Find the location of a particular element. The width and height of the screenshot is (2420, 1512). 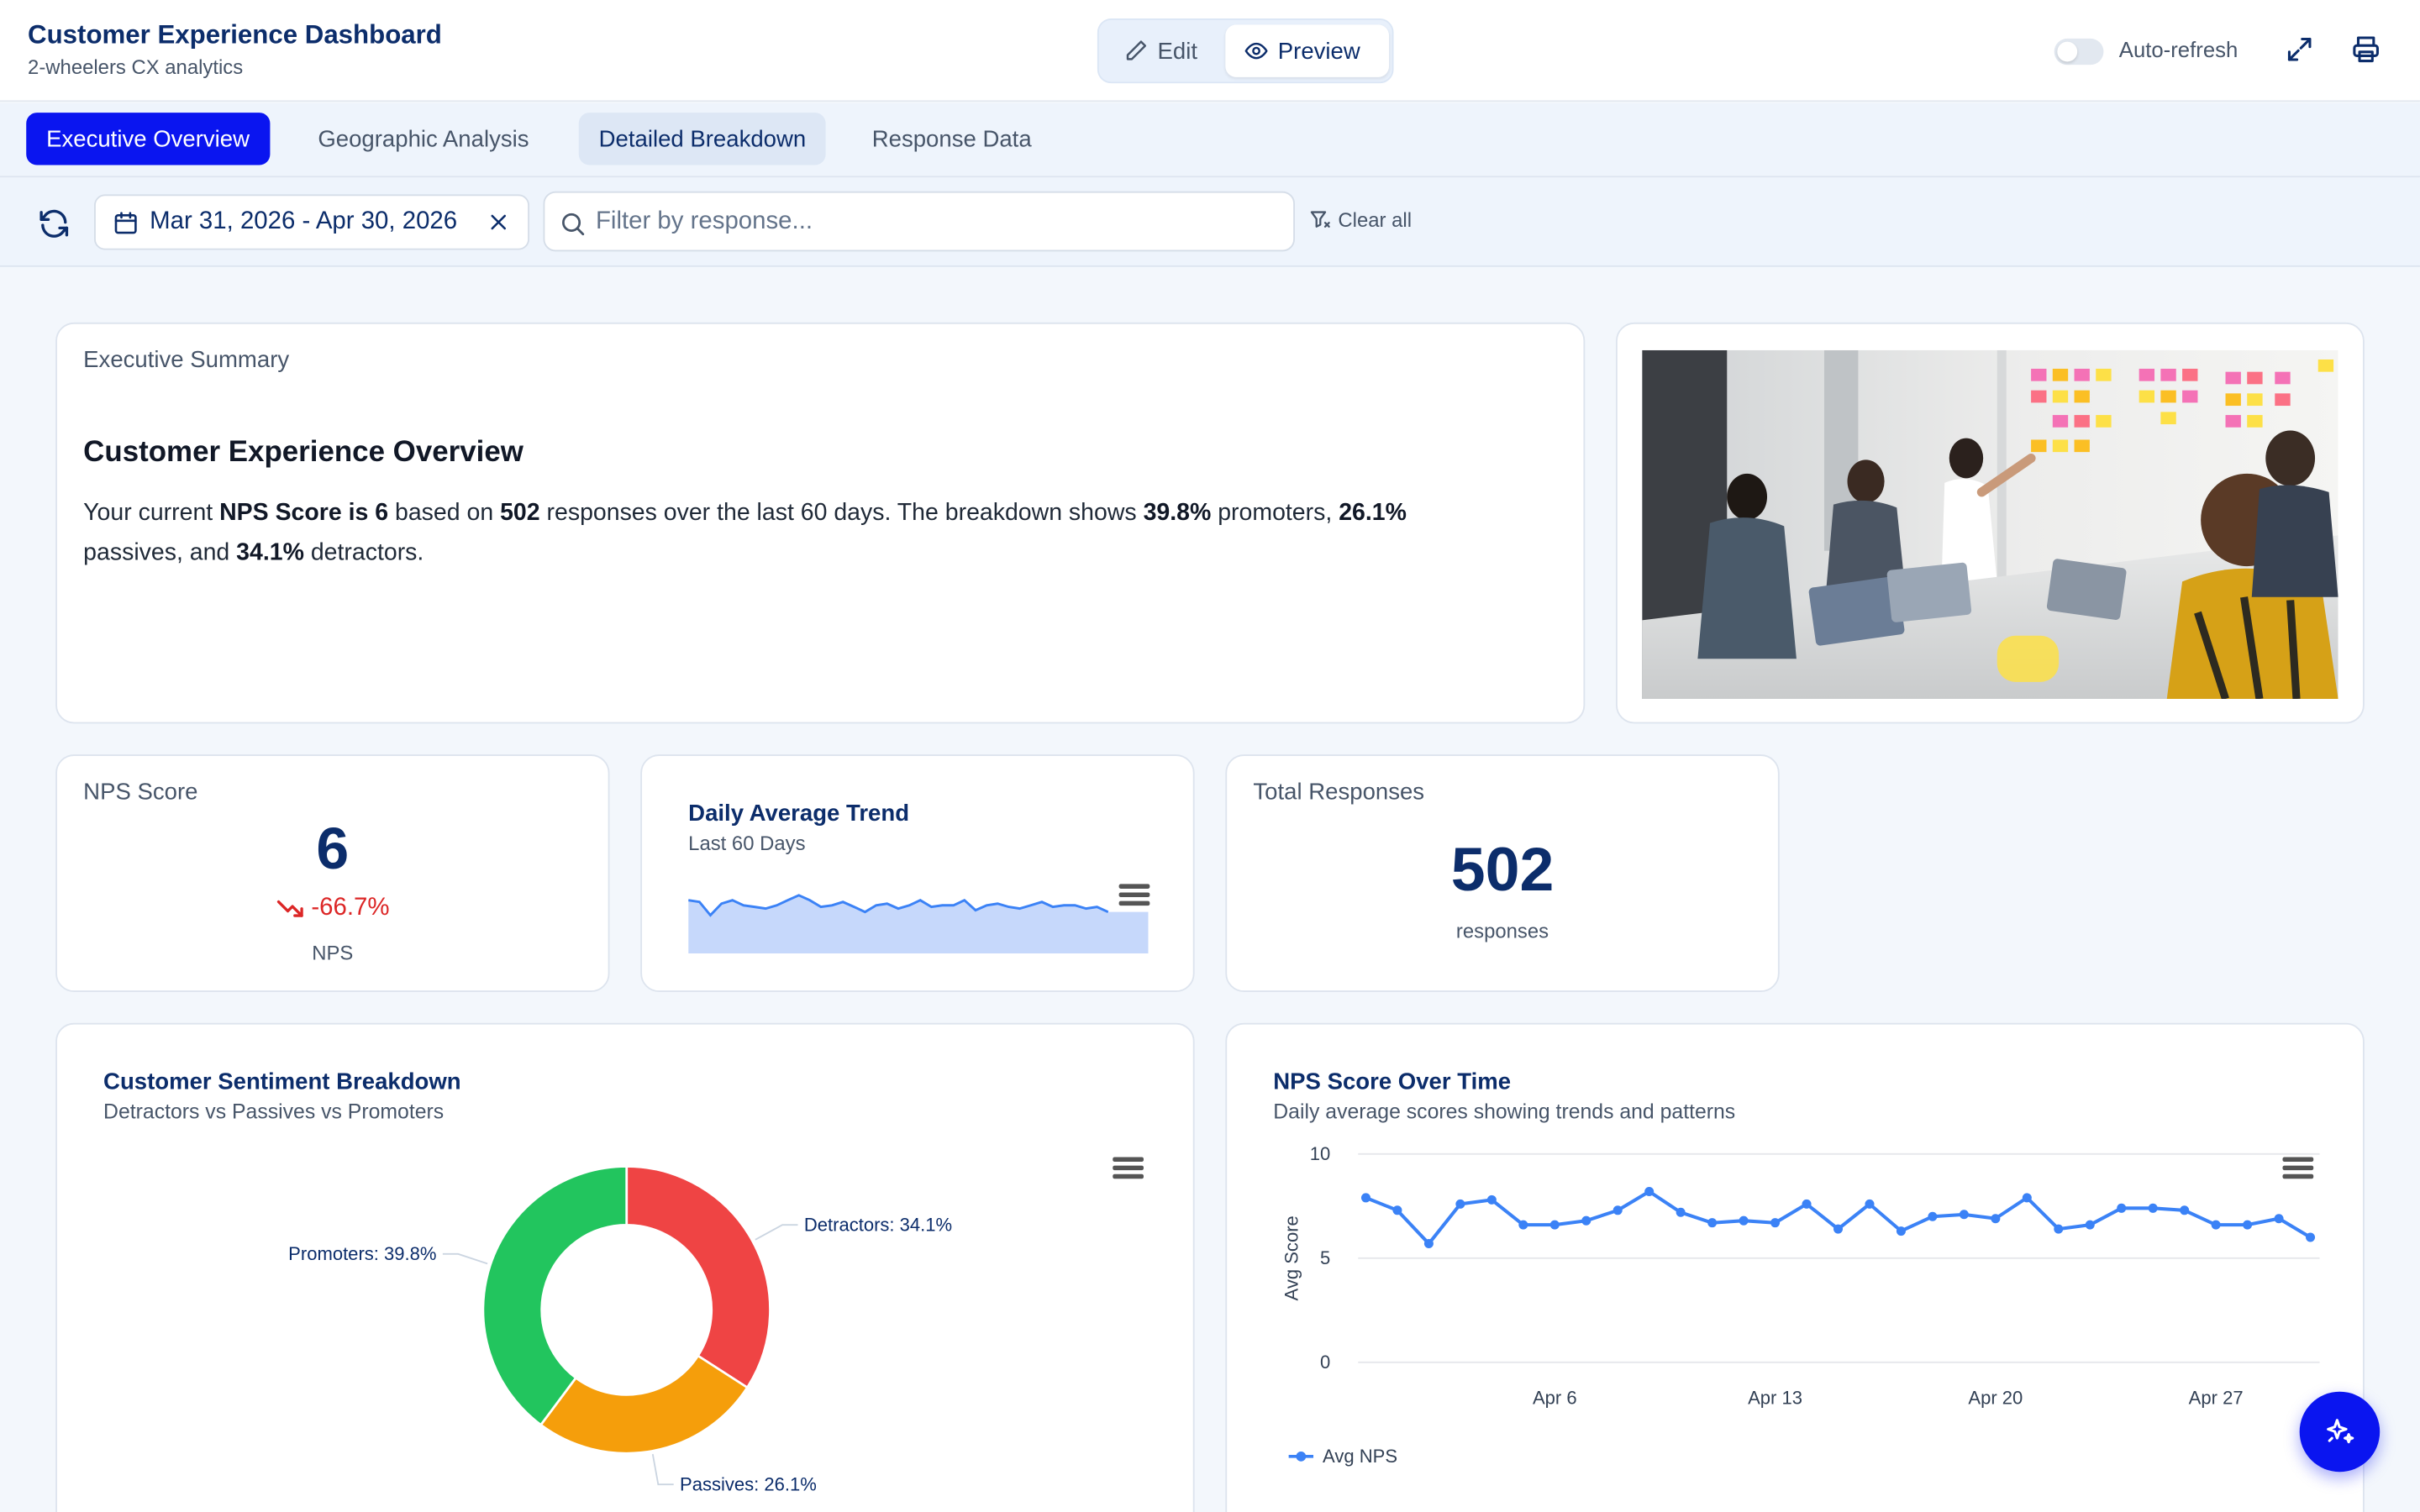

donut-label: Promoters: 39.8% is located at coordinates (362, 1253).